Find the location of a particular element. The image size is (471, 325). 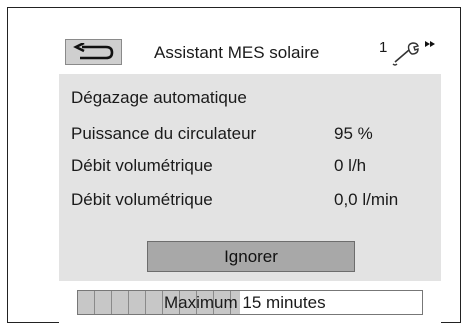

progress-duration: 15 minutes is located at coordinates (284, 302).